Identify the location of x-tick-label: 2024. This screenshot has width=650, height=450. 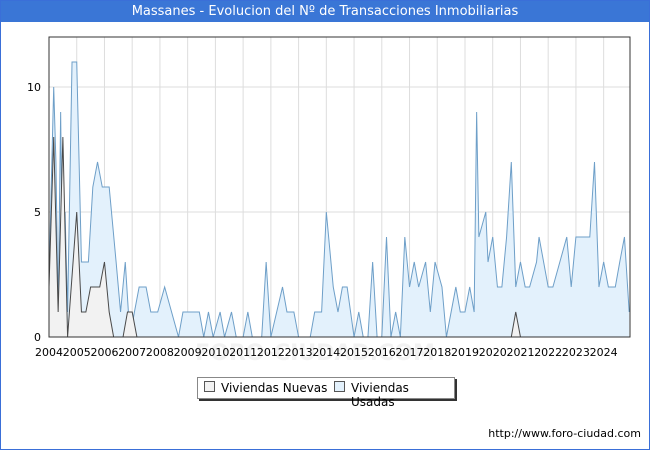
(604, 352).